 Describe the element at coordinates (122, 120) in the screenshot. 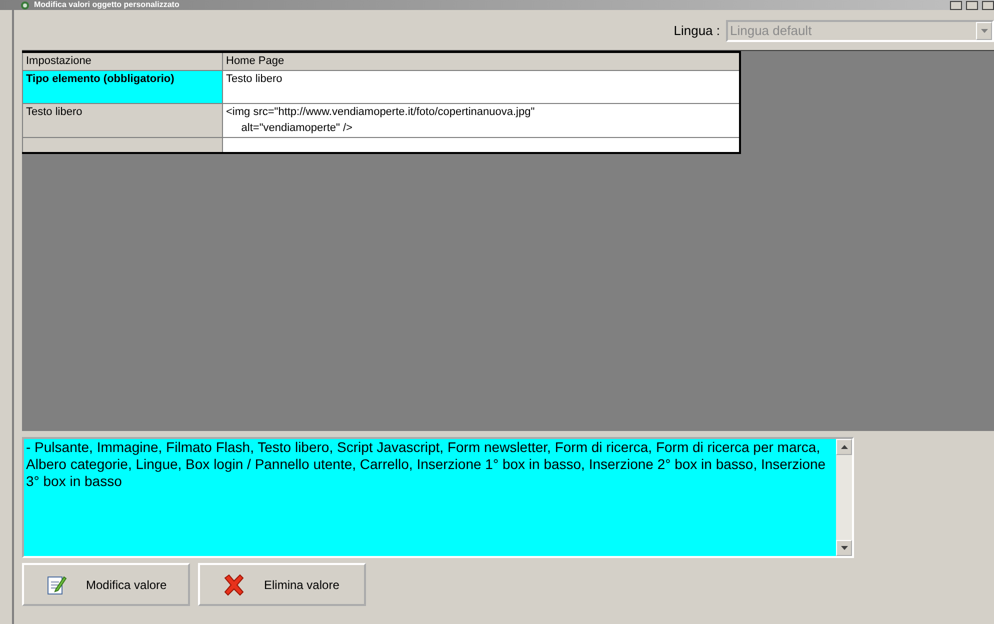

I see `row-header-cell: Testo libero` at that location.